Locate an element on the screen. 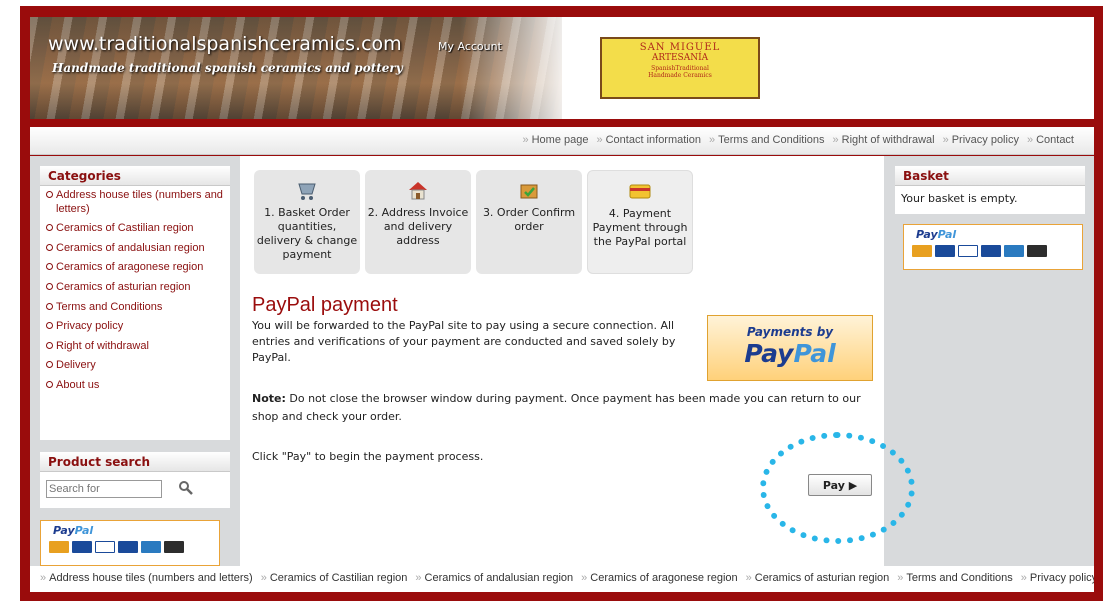 This screenshot has height=601, width=1103. order-box-icon is located at coordinates (529, 191).